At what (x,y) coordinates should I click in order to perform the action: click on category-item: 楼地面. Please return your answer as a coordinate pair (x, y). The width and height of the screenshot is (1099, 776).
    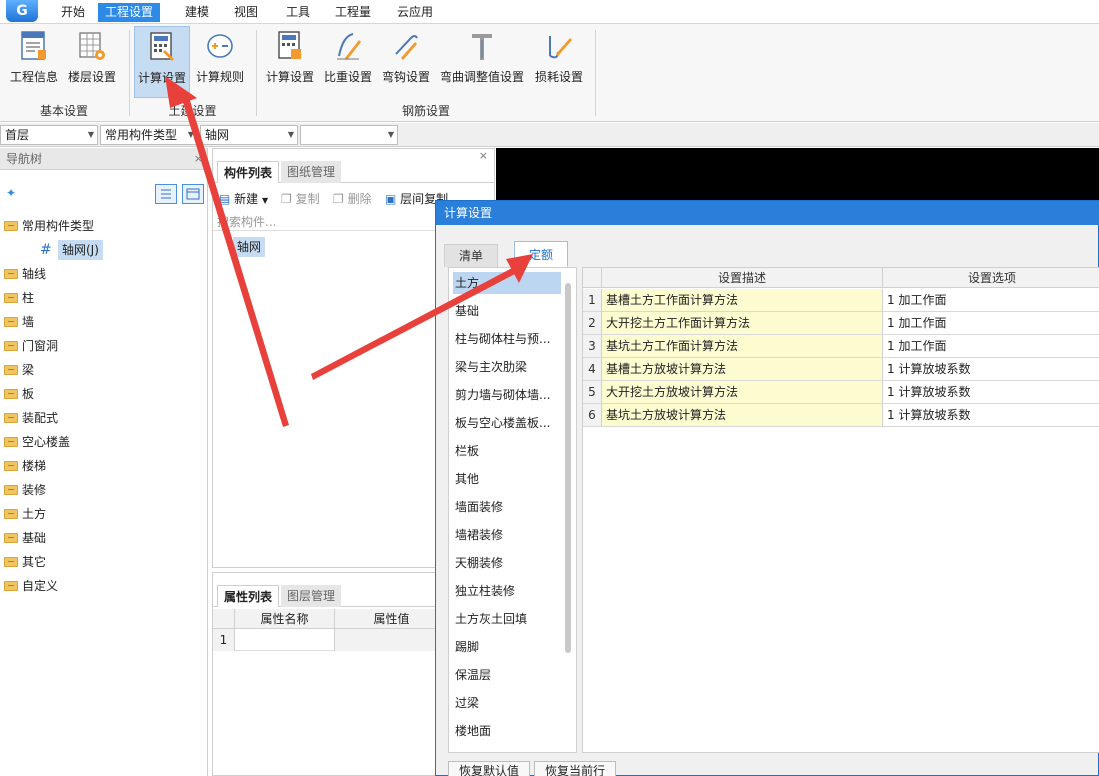
    Looking at the image, I should click on (507, 731).